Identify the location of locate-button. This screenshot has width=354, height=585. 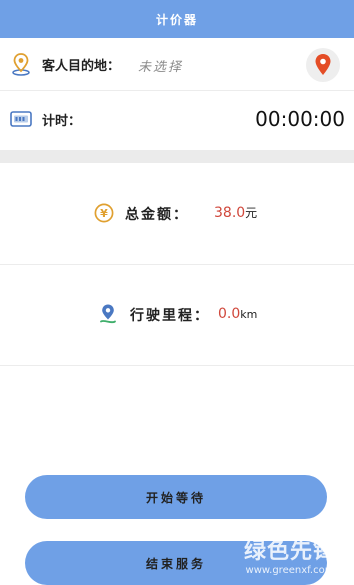
(323, 65).